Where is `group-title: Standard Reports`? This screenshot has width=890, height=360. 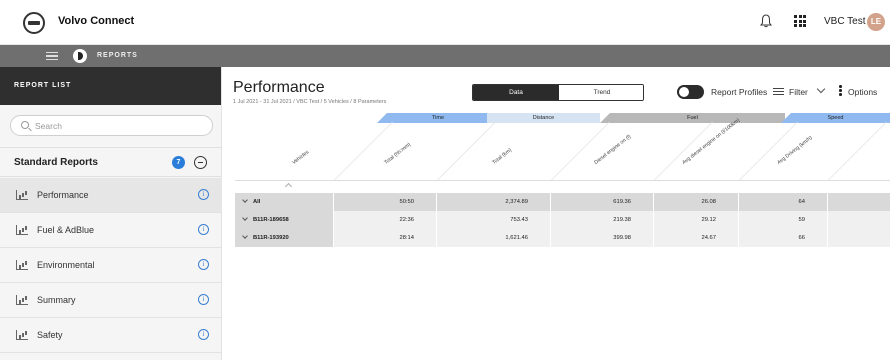 group-title: Standard Reports is located at coordinates (56, 162).